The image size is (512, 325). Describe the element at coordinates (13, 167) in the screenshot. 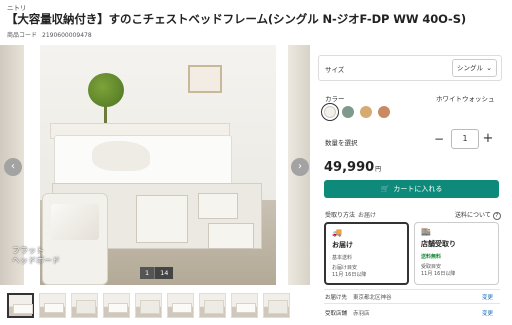

I see `chevron-left-icon: ‹` at that location.